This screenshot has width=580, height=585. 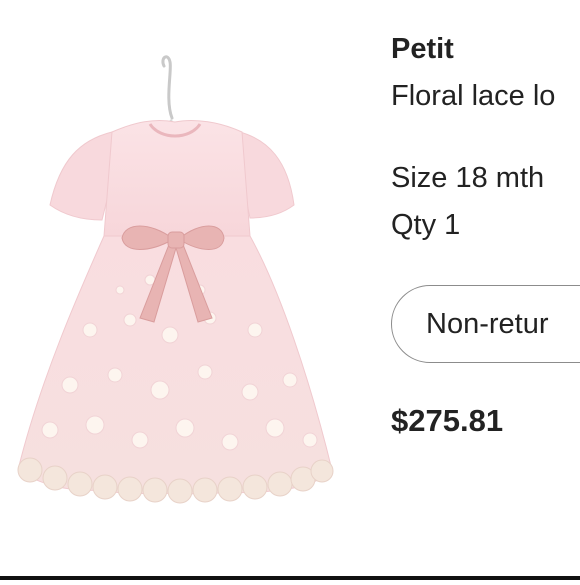 I want to click on return-policy-badge: Non-retur, so click(x=485, y=324).